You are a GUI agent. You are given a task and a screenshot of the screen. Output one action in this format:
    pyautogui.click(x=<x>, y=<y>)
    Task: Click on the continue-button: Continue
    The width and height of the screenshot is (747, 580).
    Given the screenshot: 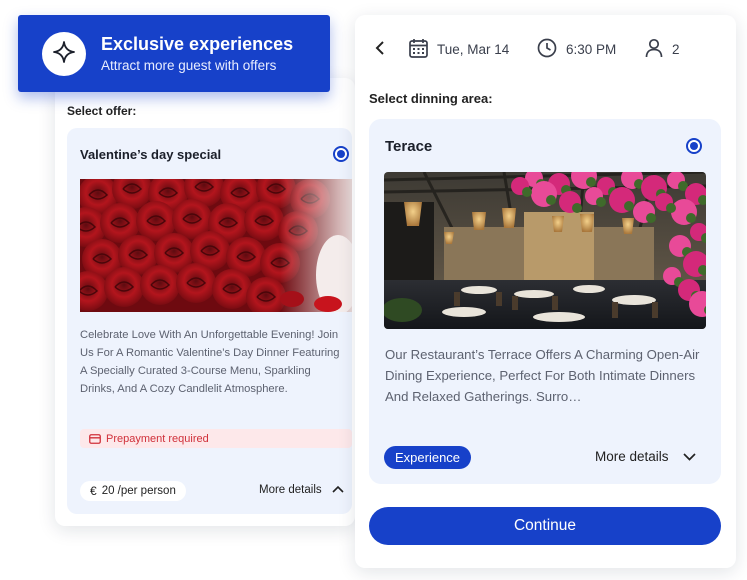 What is the action you would take?
    pyautogui.click(x=545, y=526)
    